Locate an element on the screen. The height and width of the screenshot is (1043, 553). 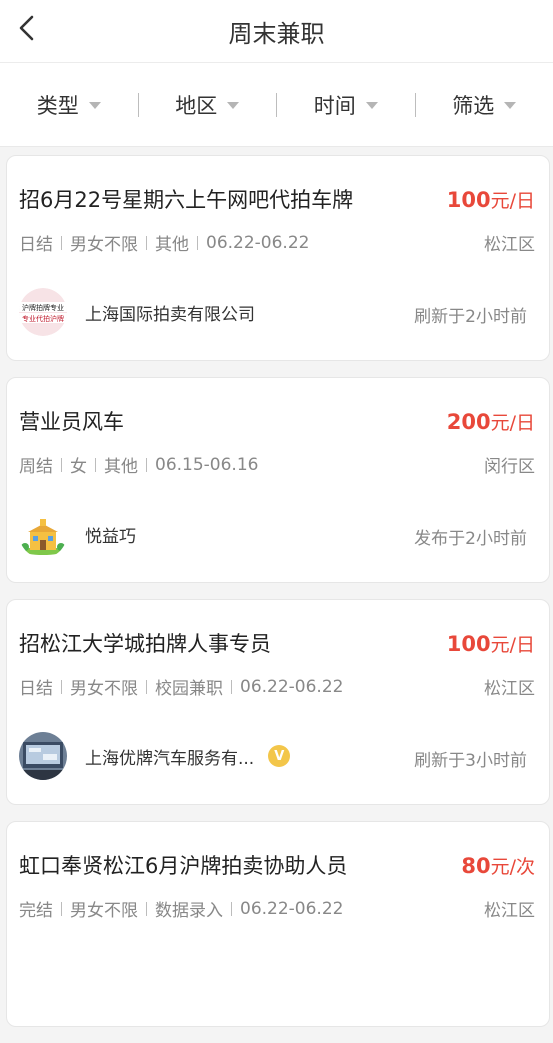
verified-badge-icon: V is located at coordinates (279, 756).